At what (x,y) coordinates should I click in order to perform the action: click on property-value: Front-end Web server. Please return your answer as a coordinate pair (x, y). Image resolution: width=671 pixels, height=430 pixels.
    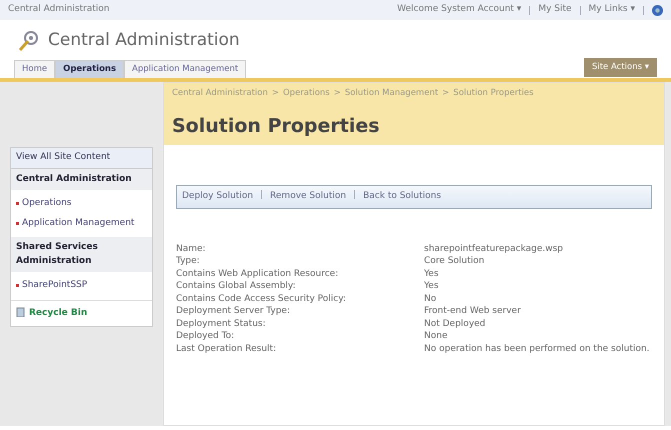
    Looking at the image, I should click on (473, 311).